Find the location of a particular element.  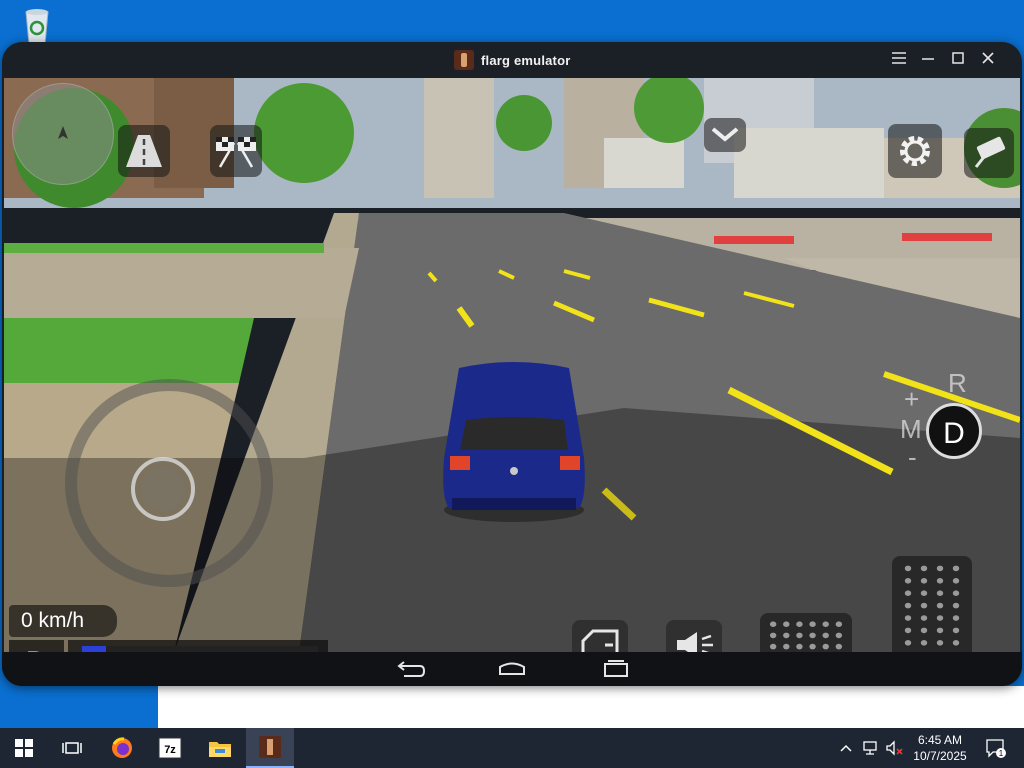

chevron-up-icon is located at coordinates (846, 748).